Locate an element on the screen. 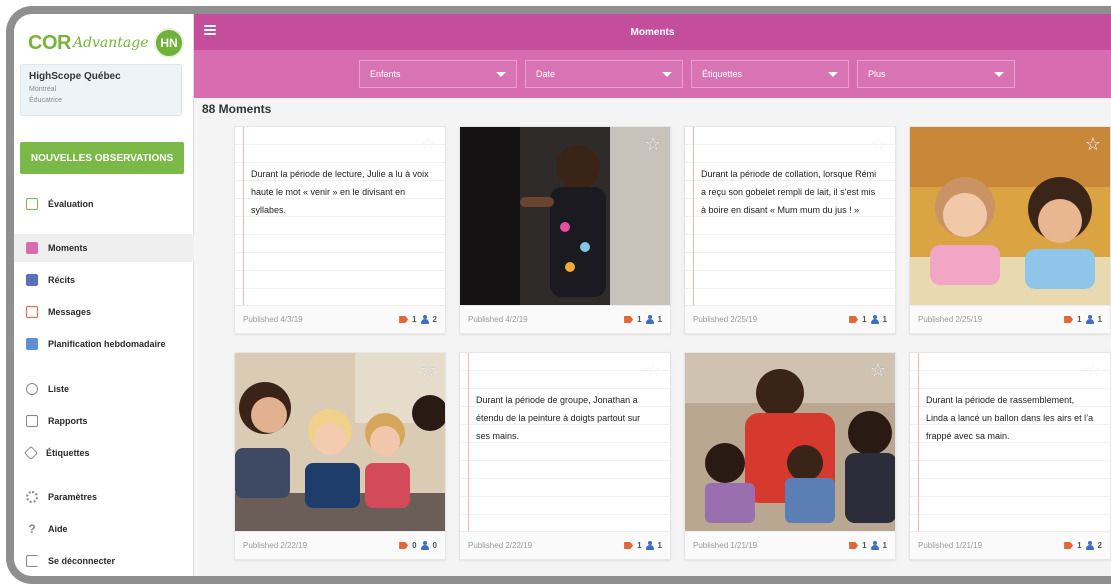 This screenshot has height=584, width=1111. sidebar-item-recits: Récits is located at coordinates (104, 280).